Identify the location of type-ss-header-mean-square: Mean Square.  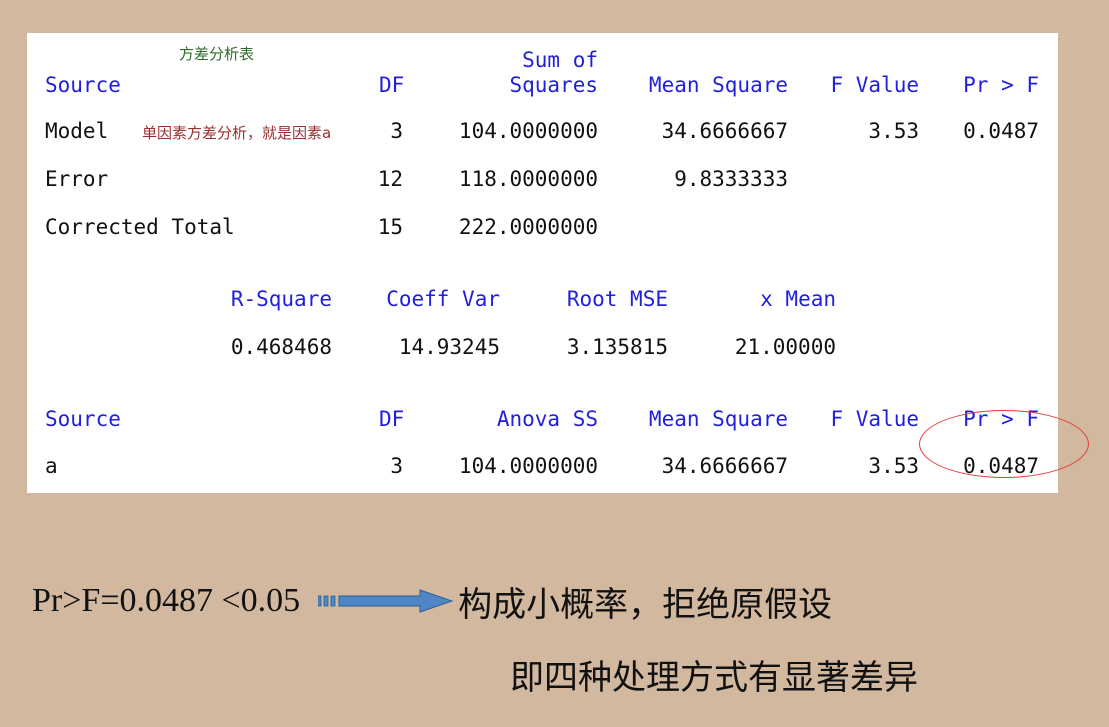
(718, 419).